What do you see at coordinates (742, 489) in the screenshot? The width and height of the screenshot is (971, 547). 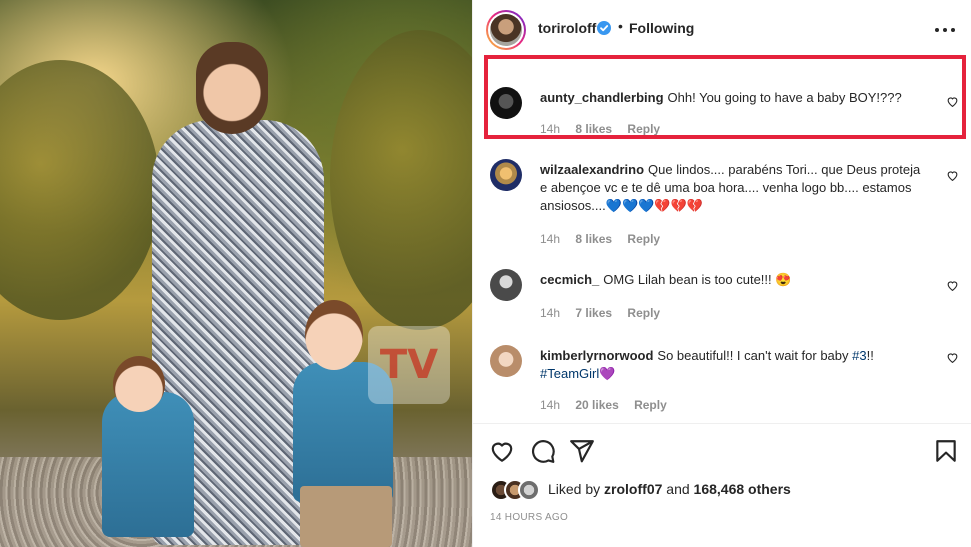 I see `liked-by-count: 168,468 others` at bounding box center [742, 489].